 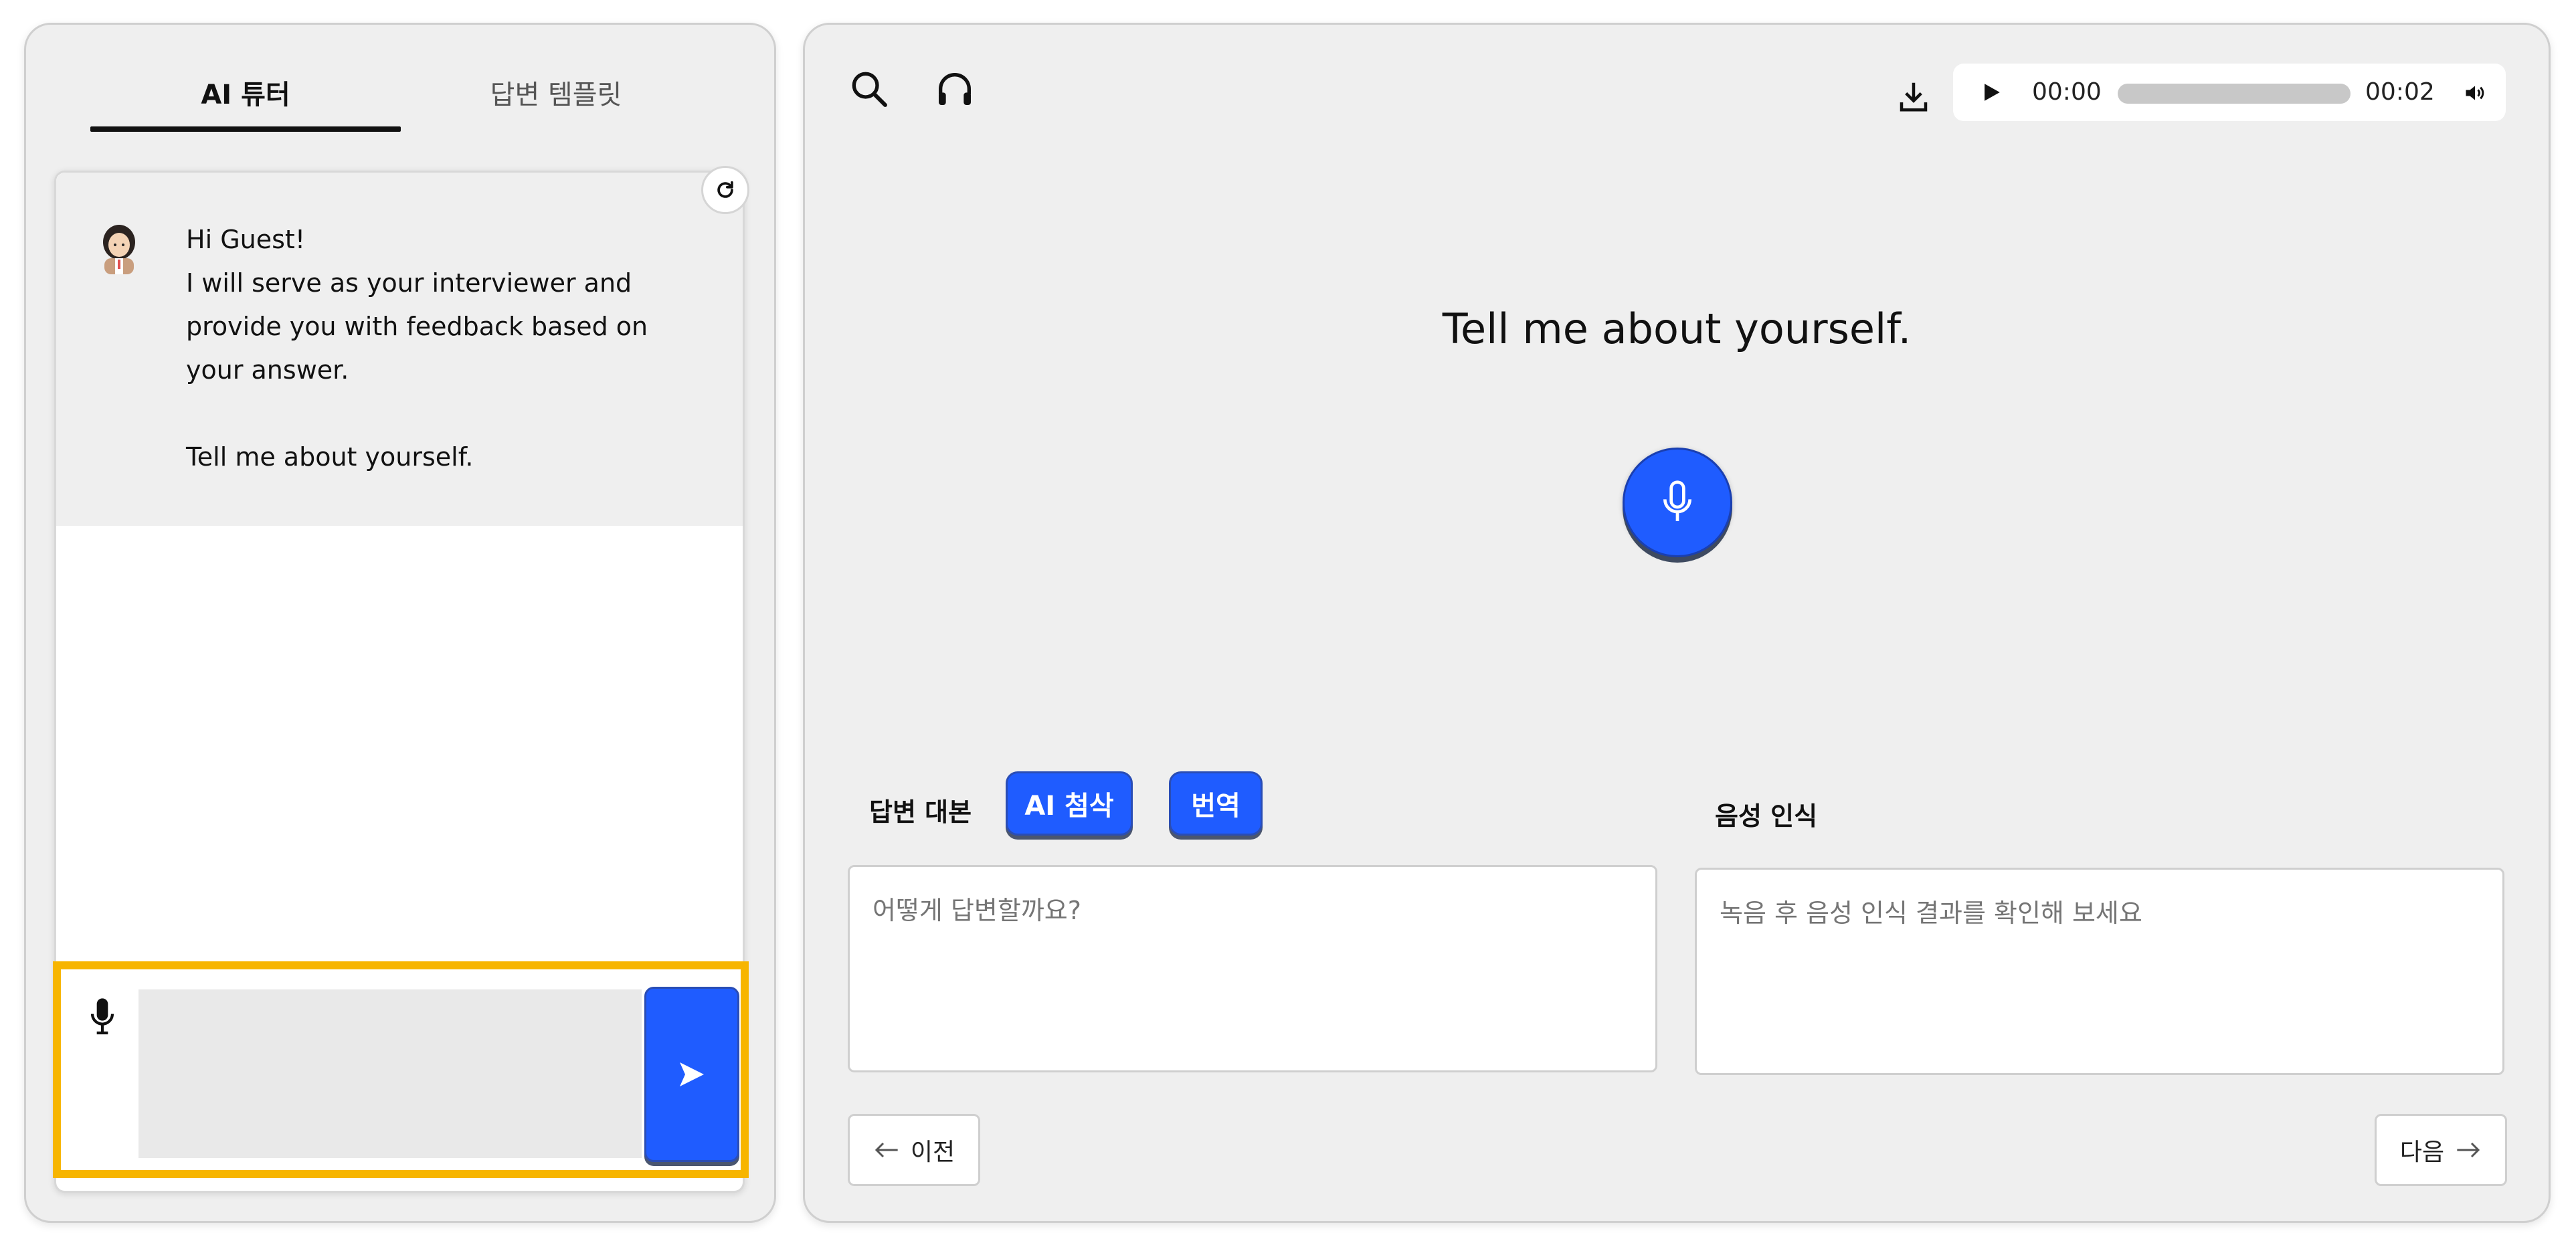 I want to click on current-time: 00:00, so click(x=2067, y=92).